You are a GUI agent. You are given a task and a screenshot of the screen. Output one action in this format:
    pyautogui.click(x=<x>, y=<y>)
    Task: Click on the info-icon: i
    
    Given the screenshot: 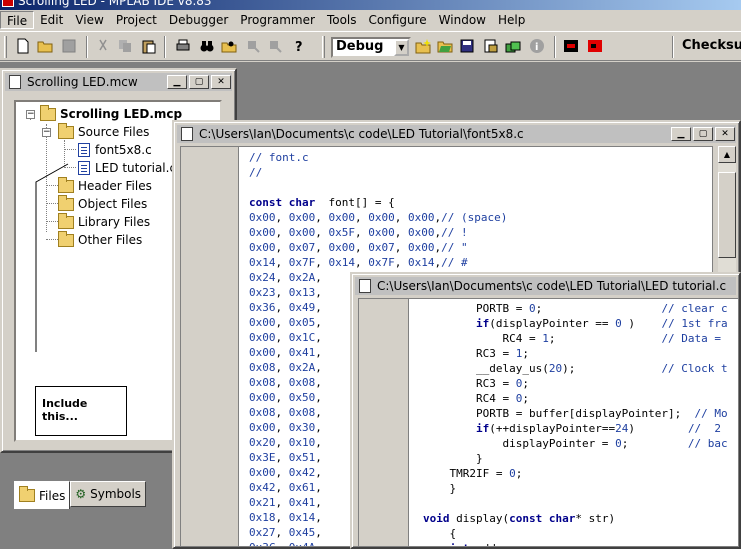 What is the action you would take?
    pyautogui.click(x=537, y=46)
    